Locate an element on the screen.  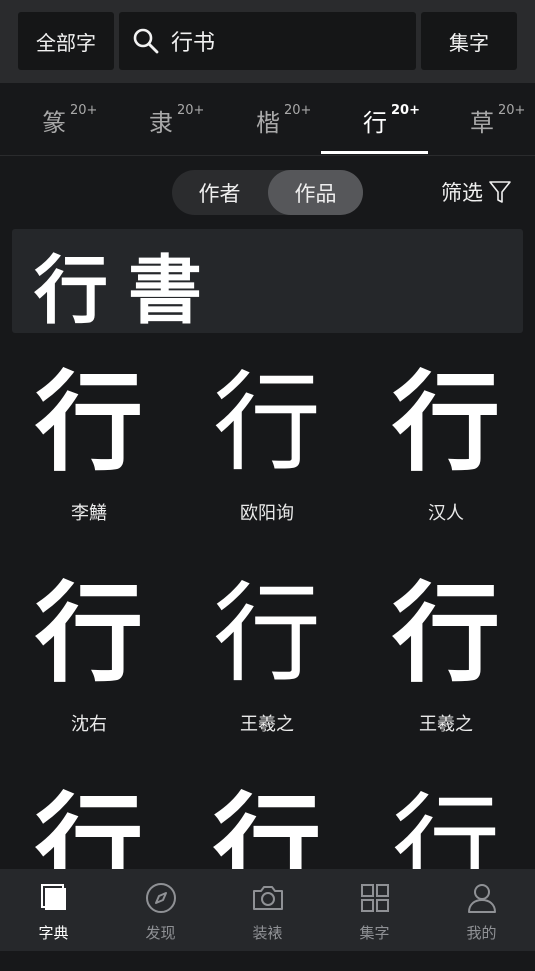
segment-work: 作品 is located at coordinates (315, 192).